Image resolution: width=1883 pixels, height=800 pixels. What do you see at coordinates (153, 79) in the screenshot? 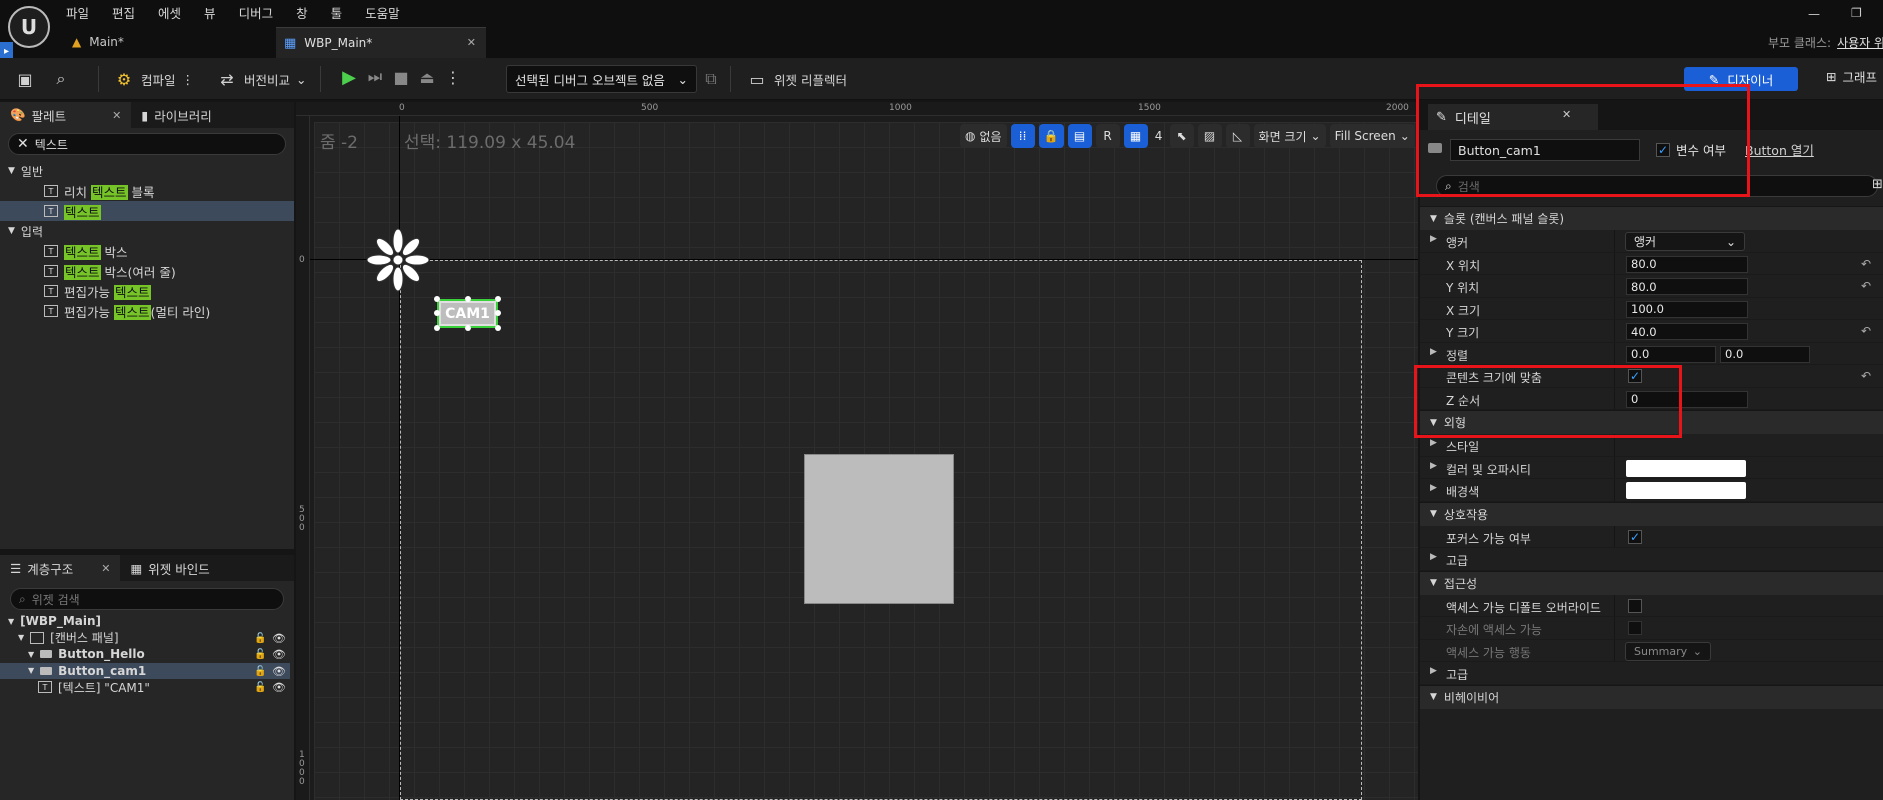
I see `compile-button: ⚙ 컴파일 ⋮` at bounding box center [153, 79].